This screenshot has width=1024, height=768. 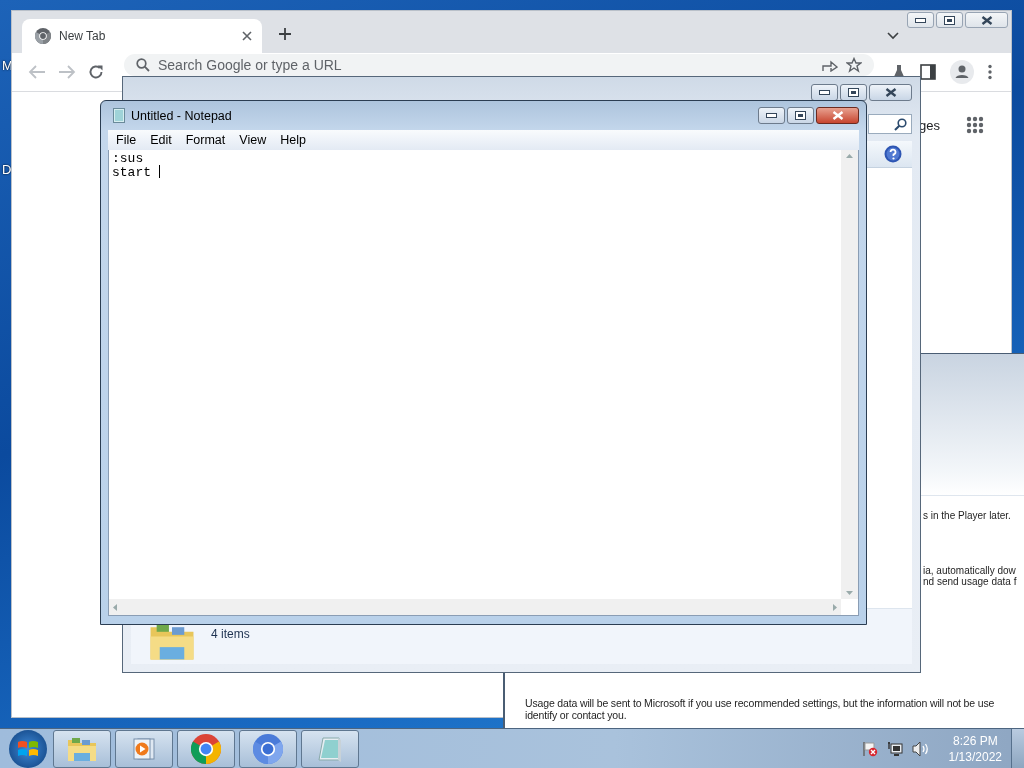 I want to click on menu-icon, so click(x=990, y=72).